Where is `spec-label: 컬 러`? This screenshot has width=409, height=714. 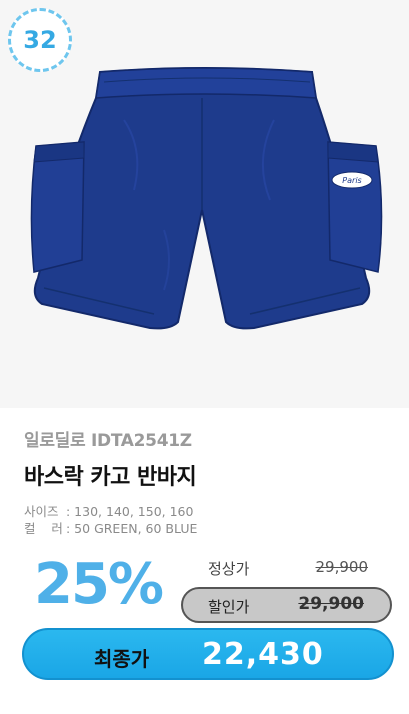
spec-label: 컬 러 is located at coordinates (43, 528).